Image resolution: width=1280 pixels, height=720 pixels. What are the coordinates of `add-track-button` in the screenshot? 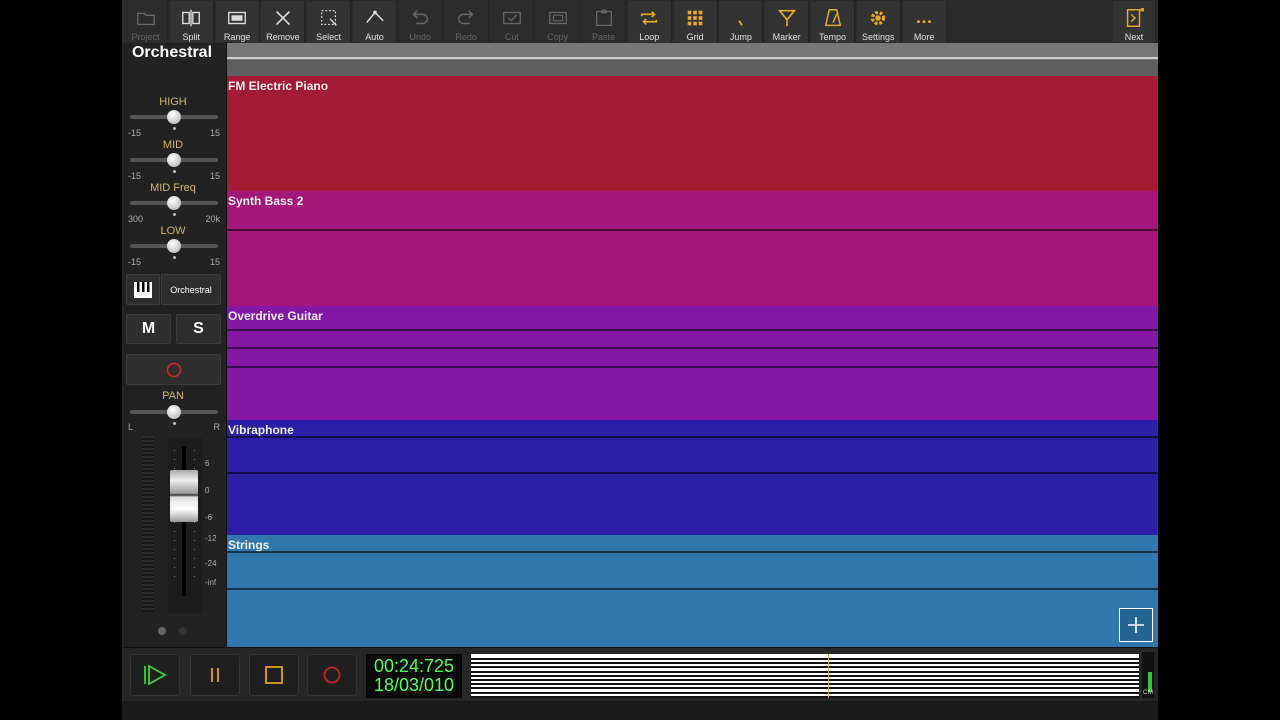 It's located at (1136, 625).